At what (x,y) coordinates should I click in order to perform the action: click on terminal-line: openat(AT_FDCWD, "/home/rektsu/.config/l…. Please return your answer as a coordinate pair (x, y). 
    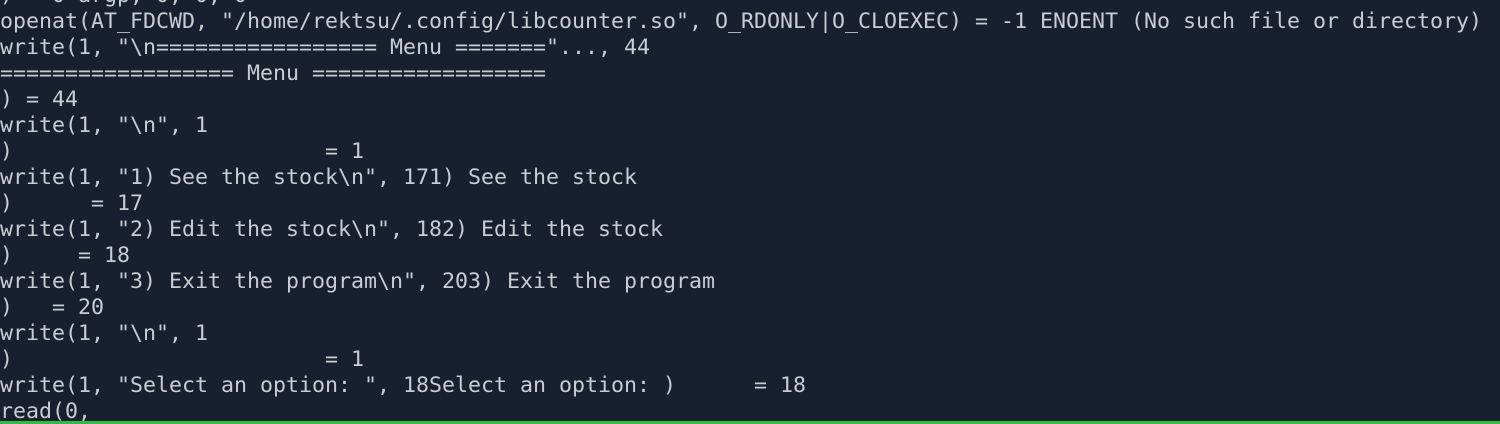
    Looking at the image, I should click on (741, 21).